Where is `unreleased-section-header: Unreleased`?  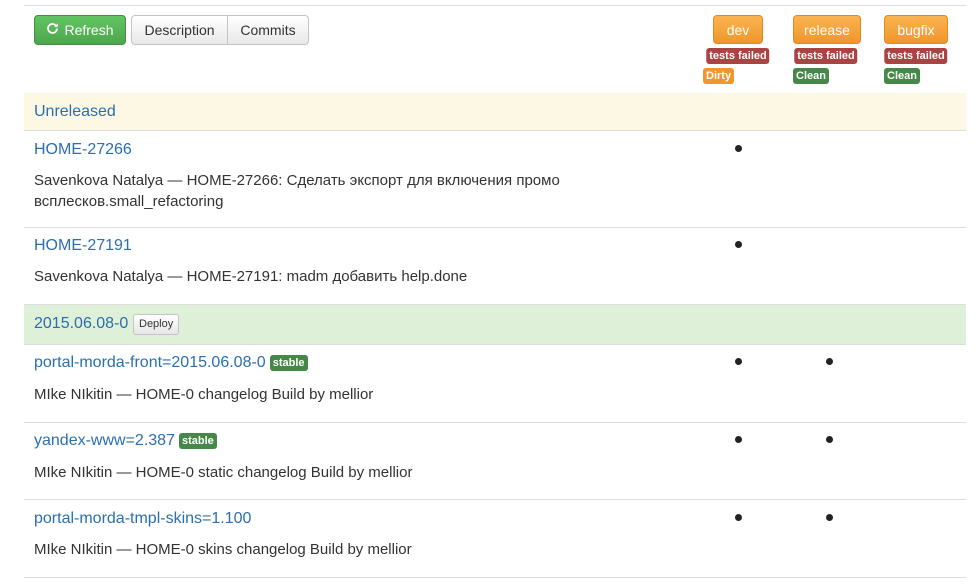
unreleased-section-header: Unreleased is located at coordinates (495, 112).